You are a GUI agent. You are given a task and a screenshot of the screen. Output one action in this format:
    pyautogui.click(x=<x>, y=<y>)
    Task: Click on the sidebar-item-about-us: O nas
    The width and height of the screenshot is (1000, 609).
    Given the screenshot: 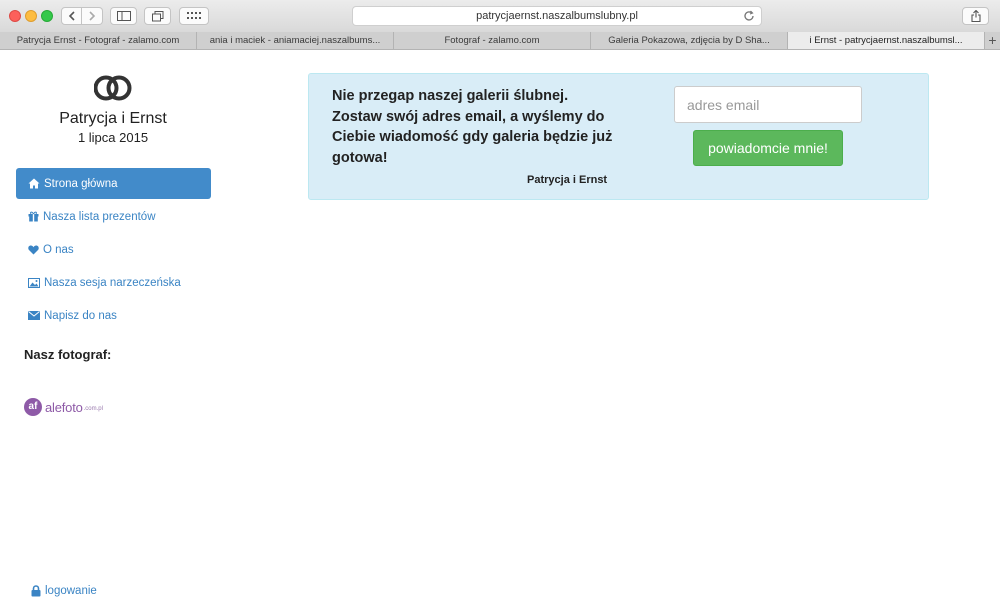 What is the action you would take?
    pyautogui.click(x=113, y=249)
    